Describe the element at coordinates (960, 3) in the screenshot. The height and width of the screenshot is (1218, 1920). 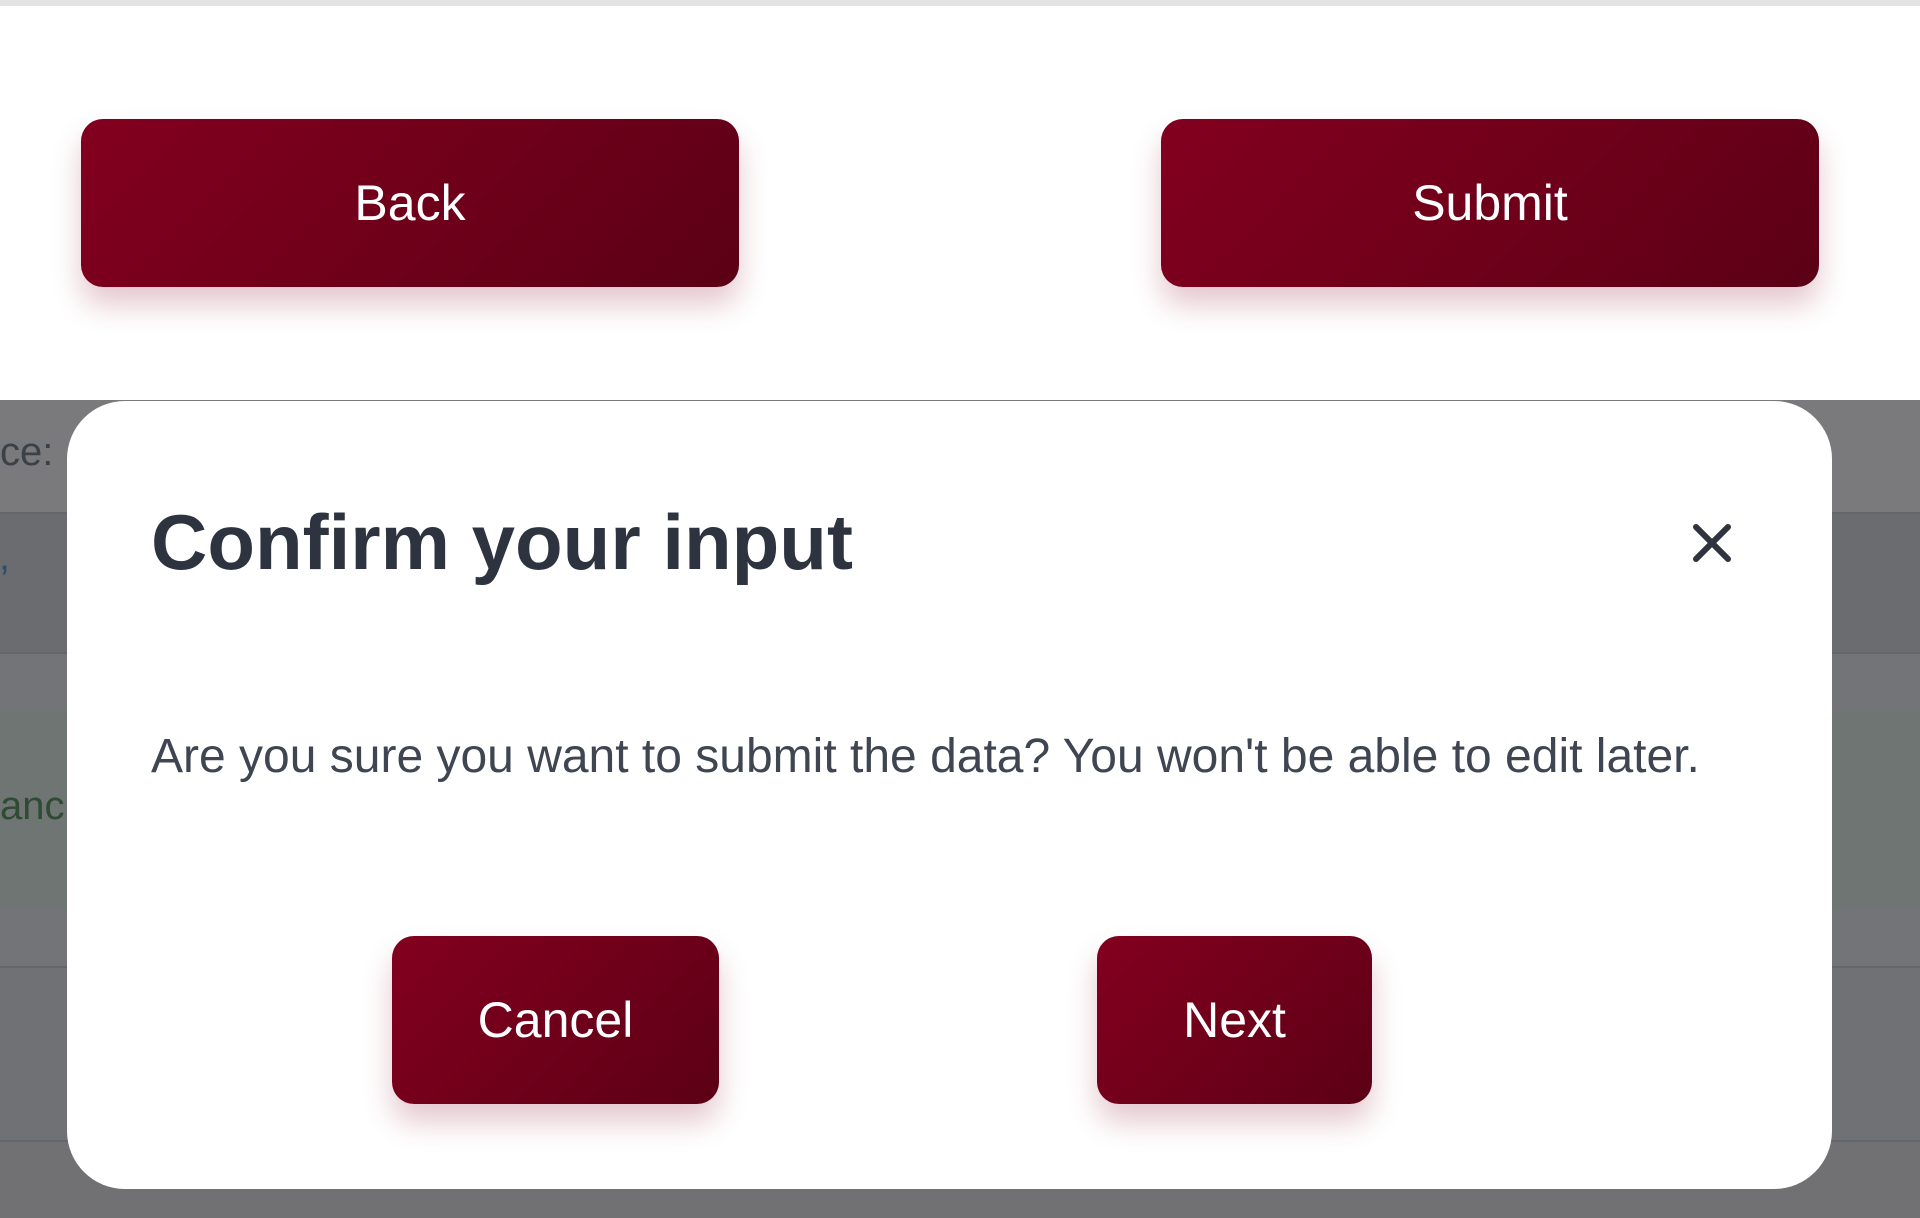
I see `top-divider` at that location.